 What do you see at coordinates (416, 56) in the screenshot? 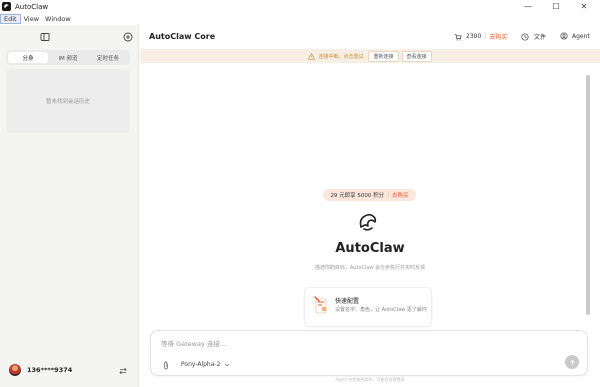
I see `view-connection-button: 查看连接` at bounding box center [416, 56].